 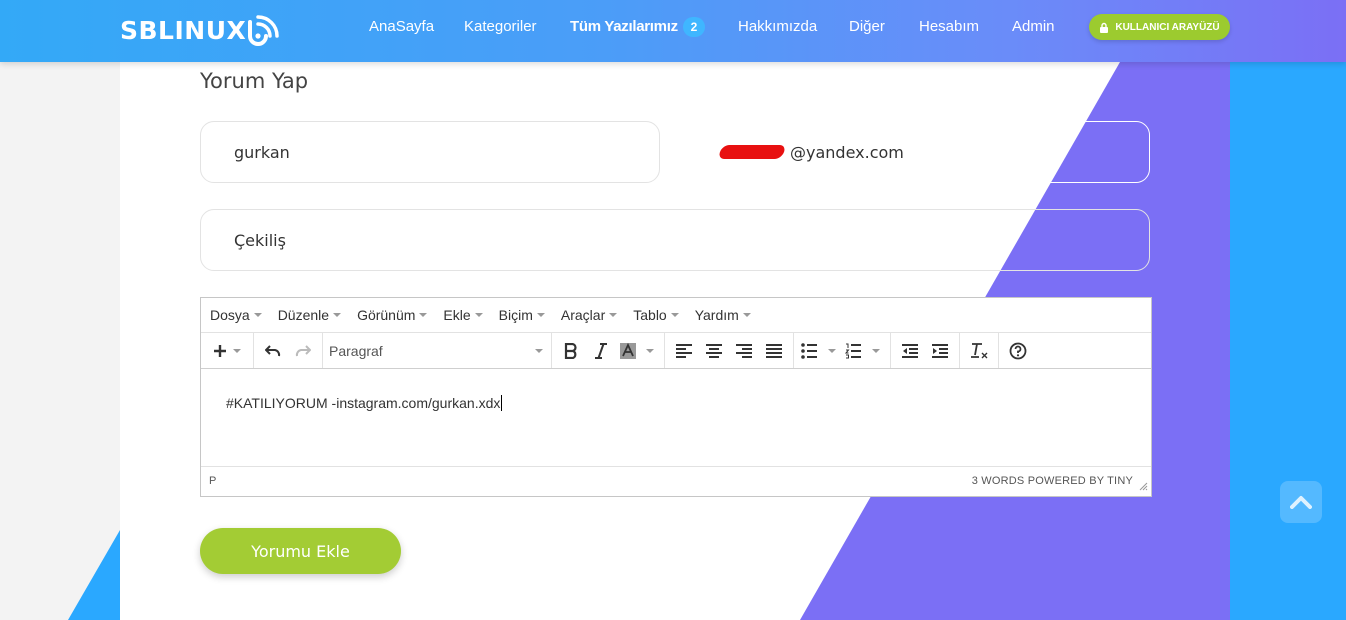 What do you see at coordinates (650, 315) in the screenshot?
I see `menu-tablo-label: Tablo` at bounding box center [650, 315].